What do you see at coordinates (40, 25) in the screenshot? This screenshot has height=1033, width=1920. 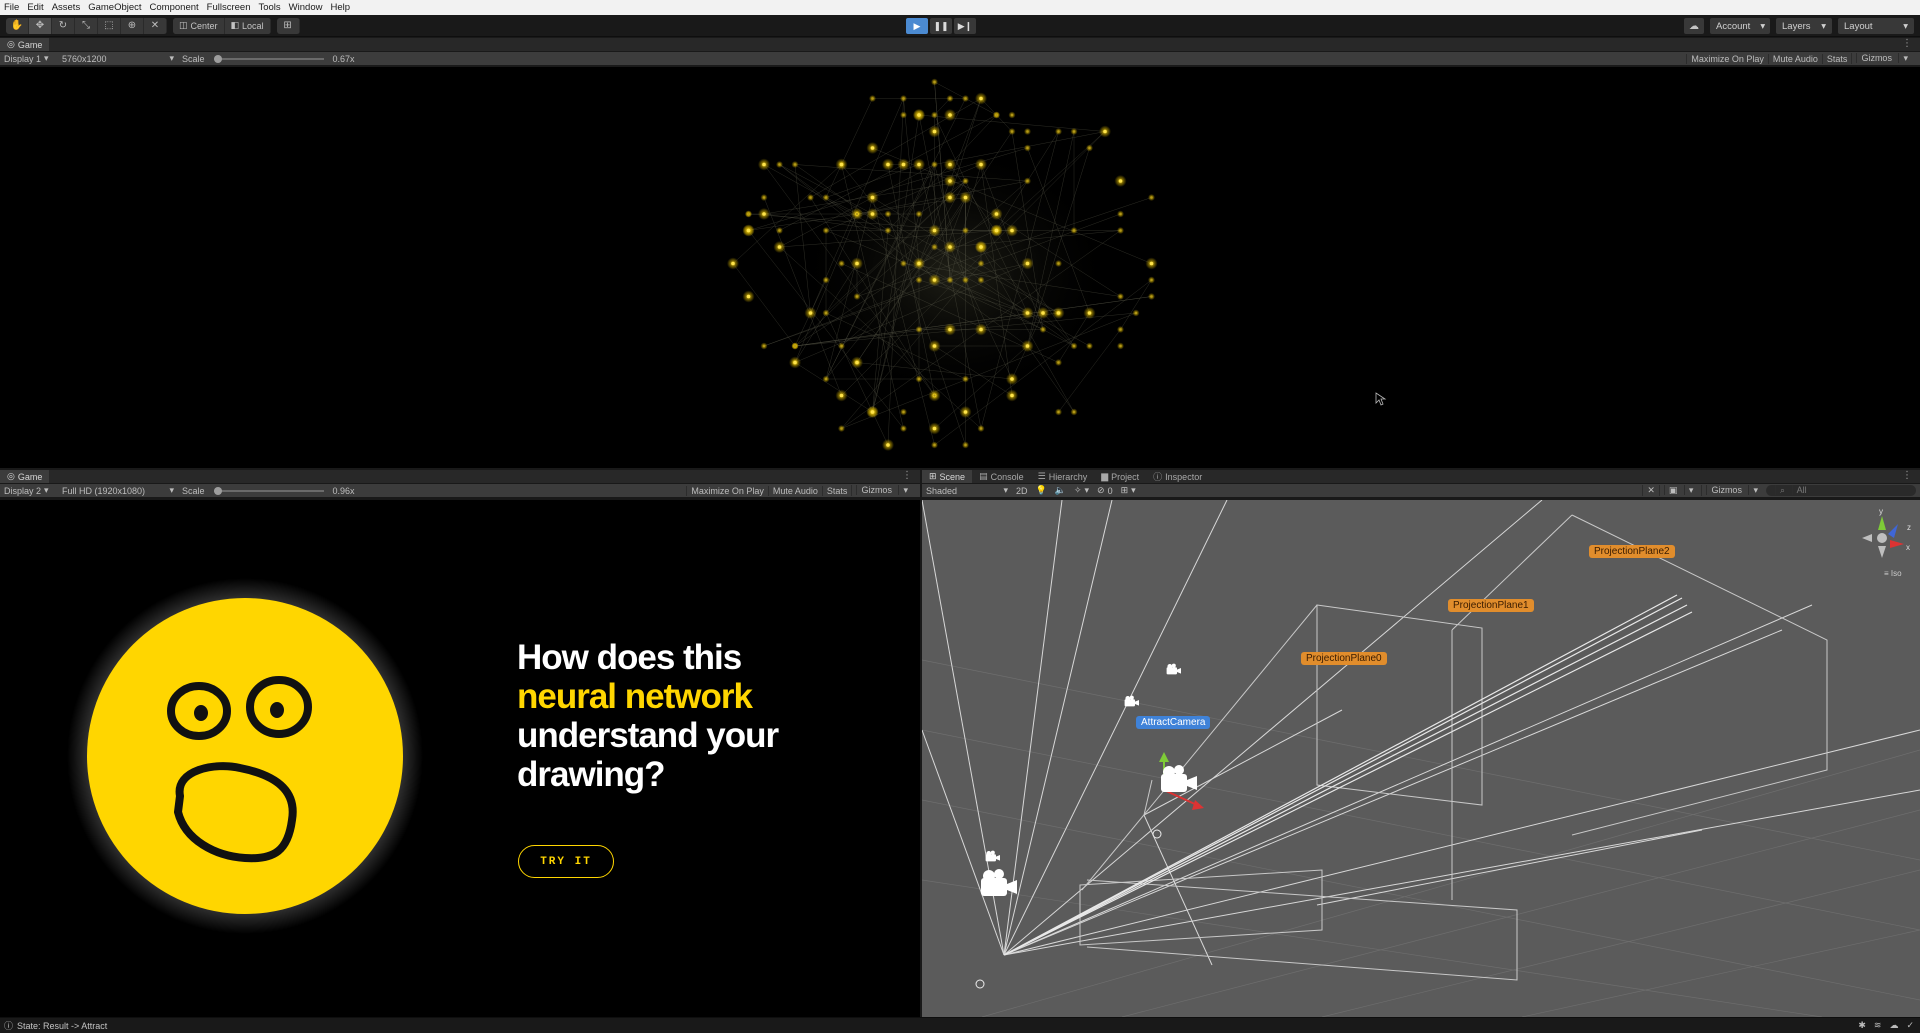 I see `move-tool-icon: ✥` at bounding box center [40, 25].